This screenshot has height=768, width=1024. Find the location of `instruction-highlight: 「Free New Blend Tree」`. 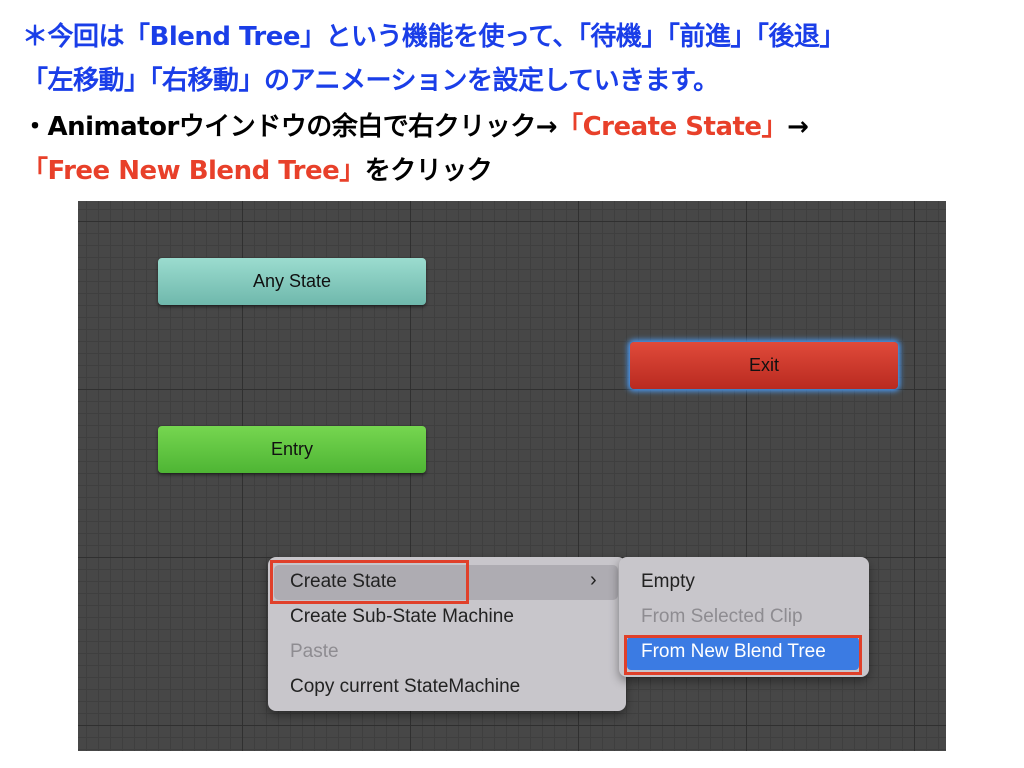

instruction-highlight: 「Free New Blend Tree」 is located at coordinates (193, 171).